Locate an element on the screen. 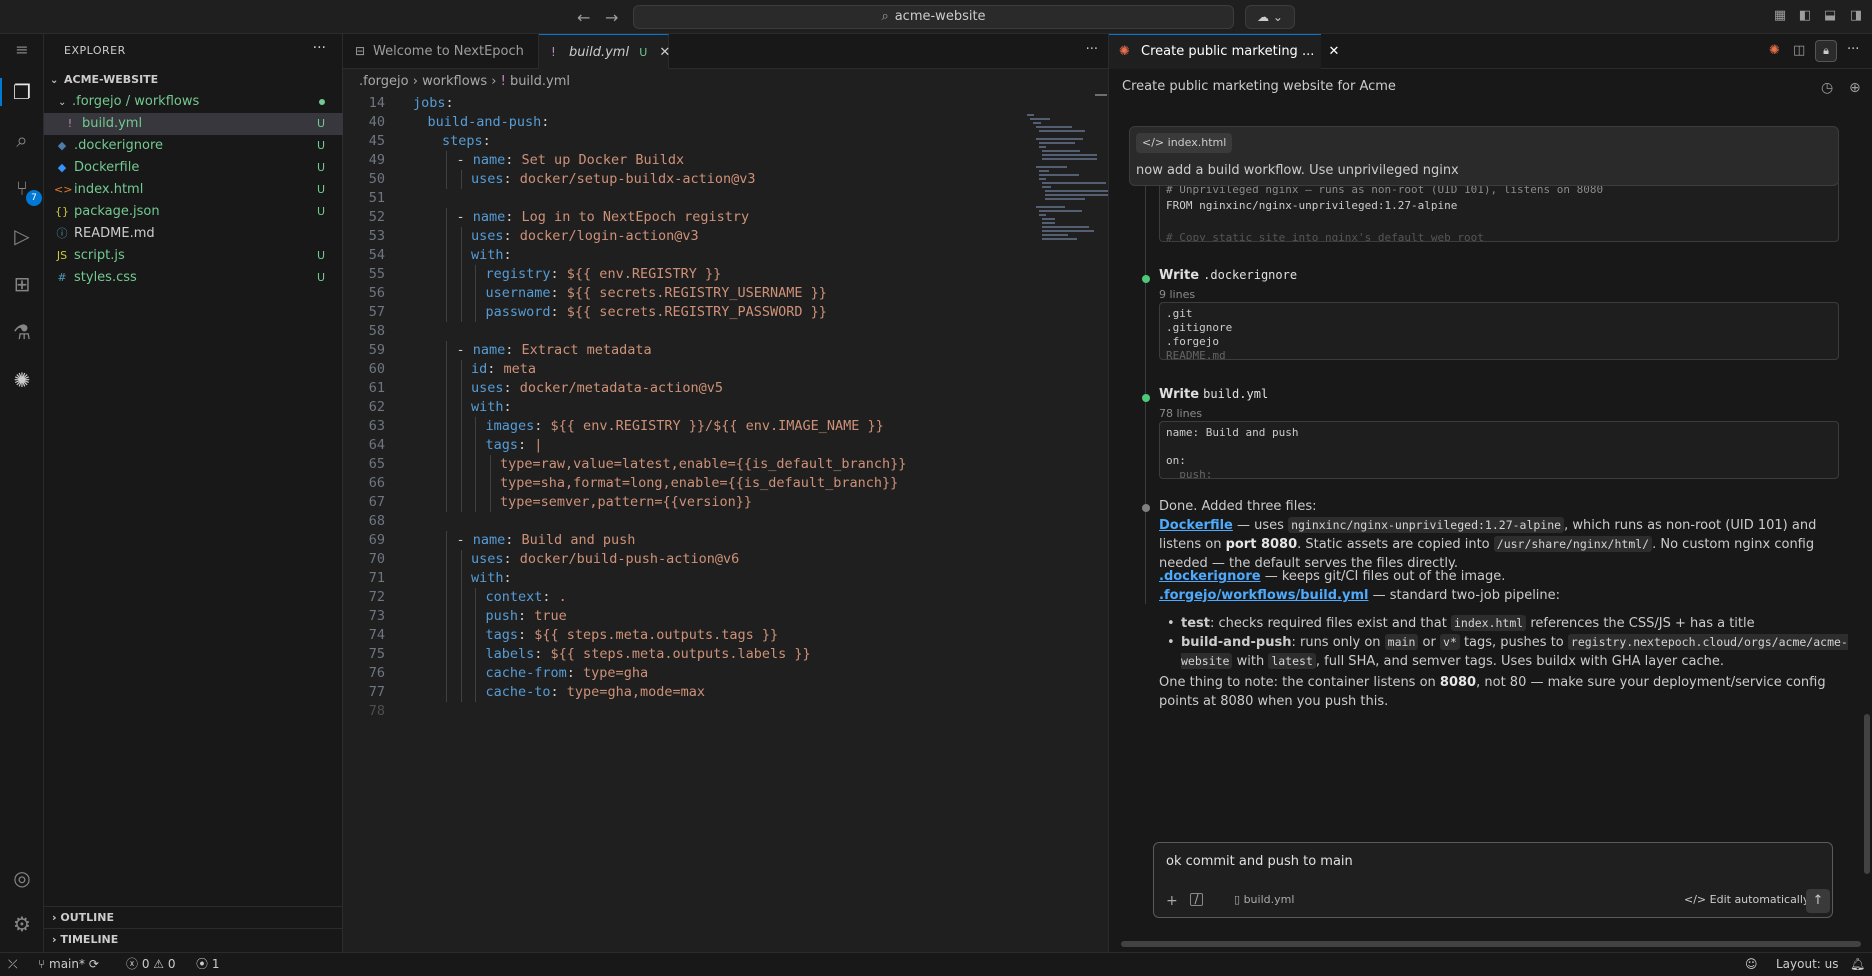 This screenshot has width=1872, height=976. new-chat-icon: ⊕ is located at coordinates (1855, 88).